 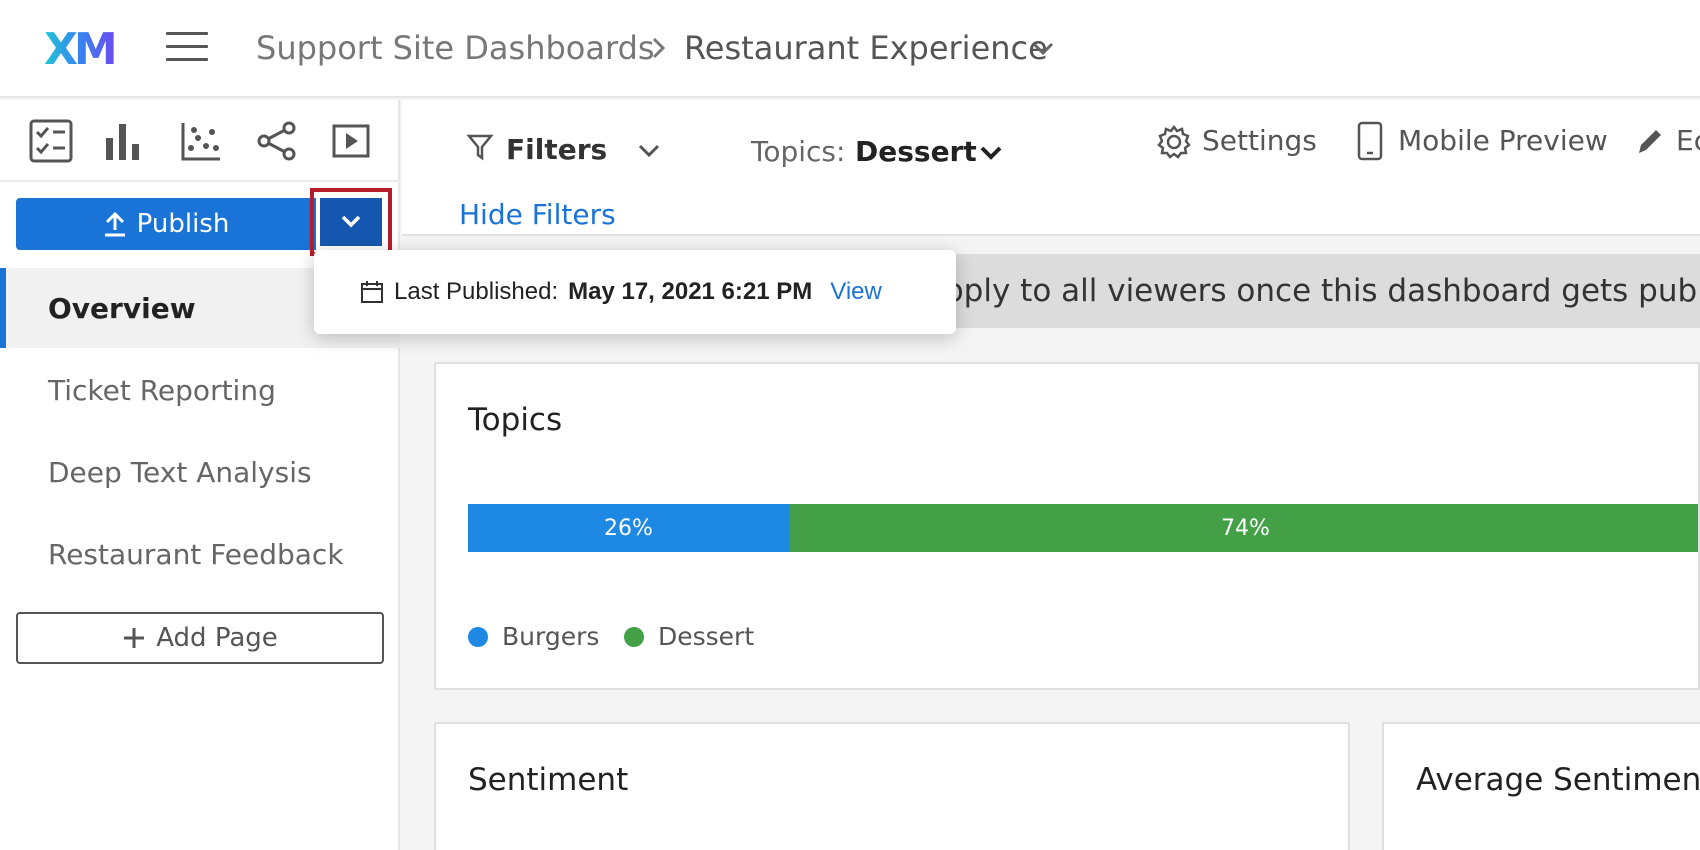 I want to click on plus-icon, so click(x=134, y=638).